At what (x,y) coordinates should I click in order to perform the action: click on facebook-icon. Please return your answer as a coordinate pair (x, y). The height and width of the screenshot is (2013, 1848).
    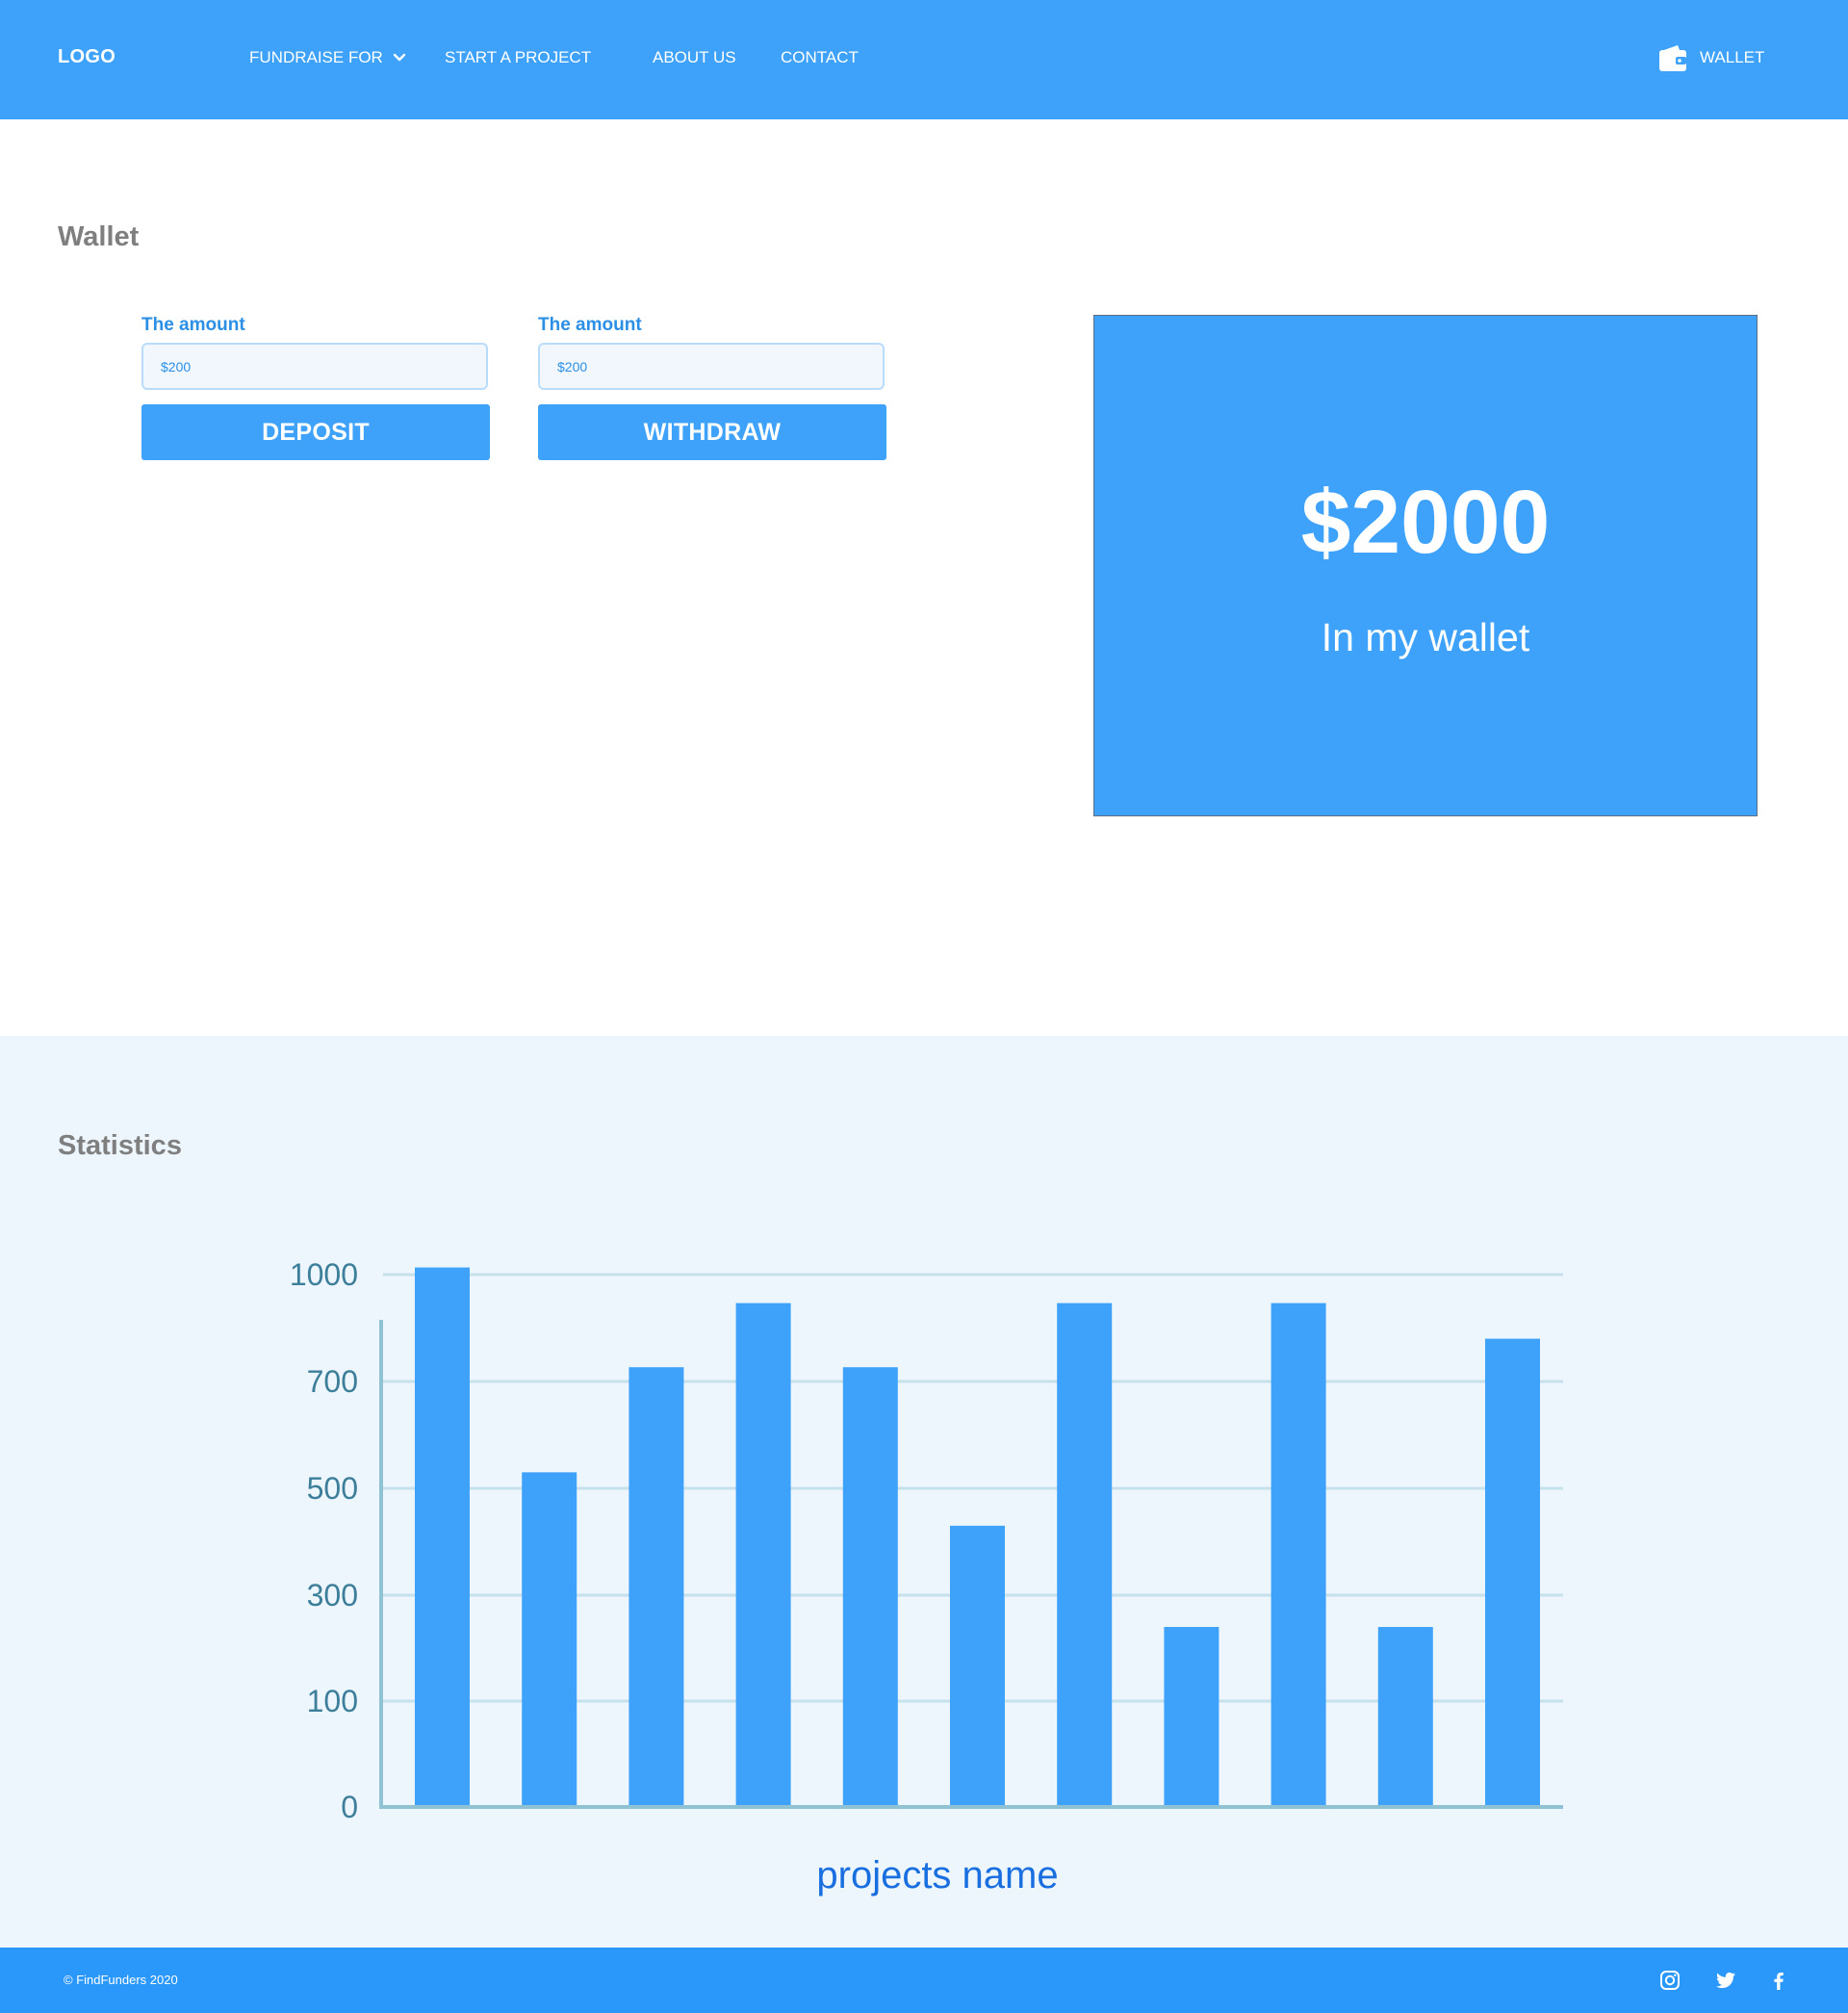
    Looking at the image, I should click on (1779, 1981).